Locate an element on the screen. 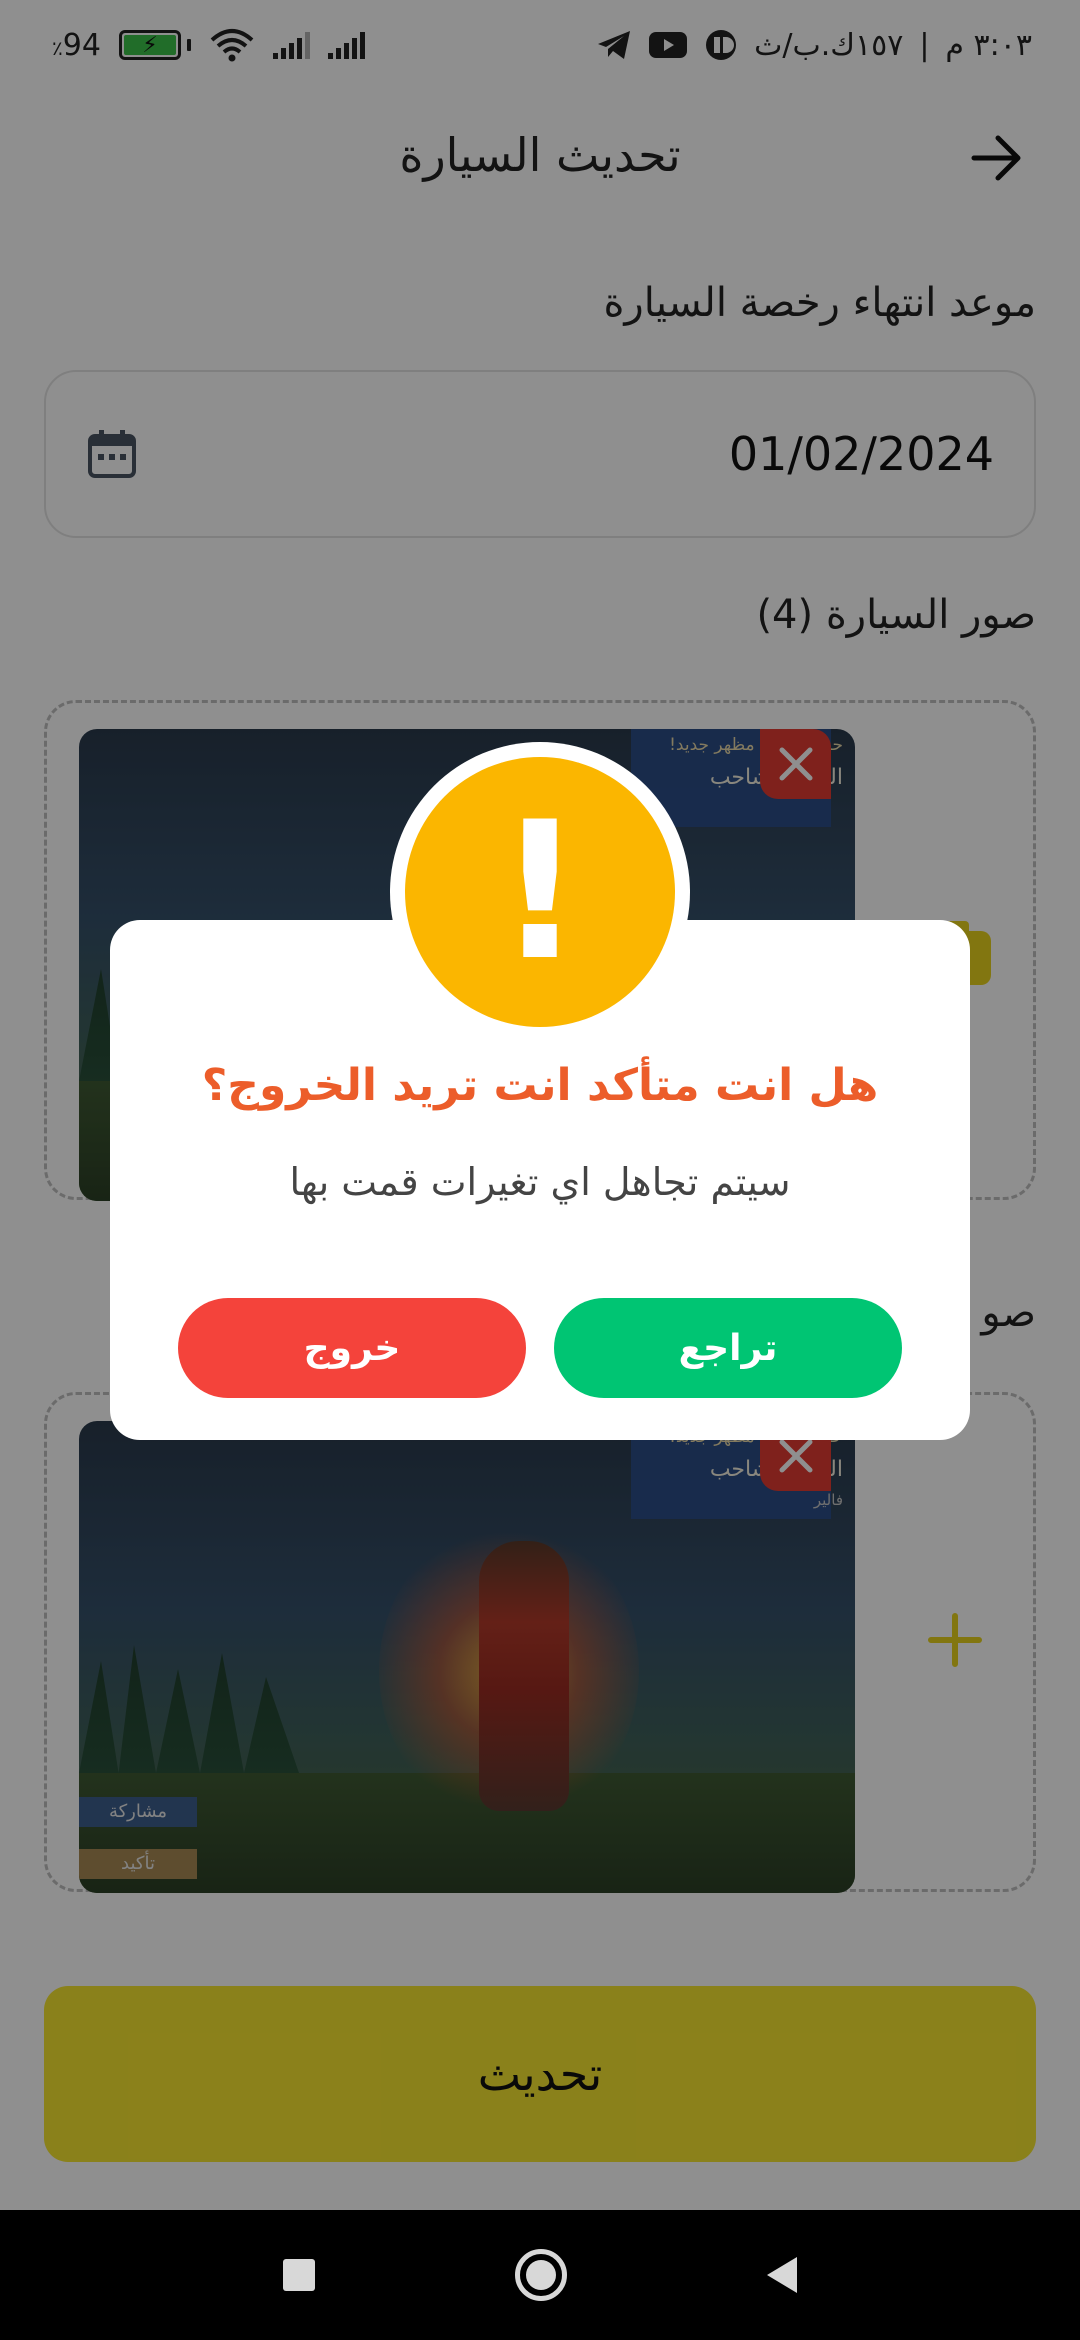  home-icon is located at coordinates (541, 2275).